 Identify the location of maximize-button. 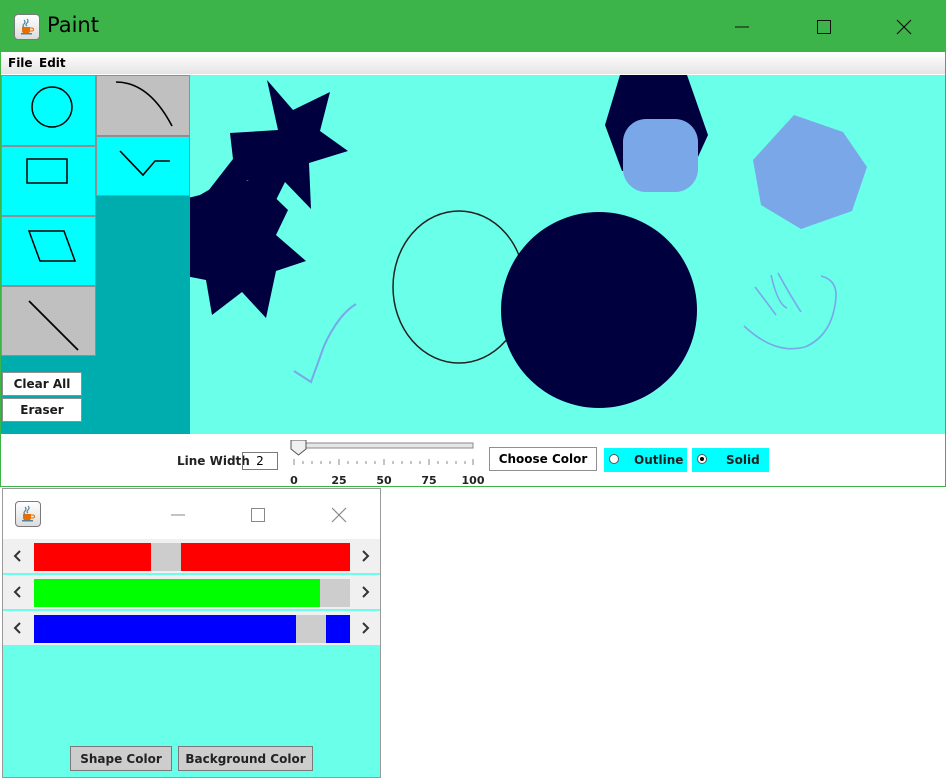
(824, 26).